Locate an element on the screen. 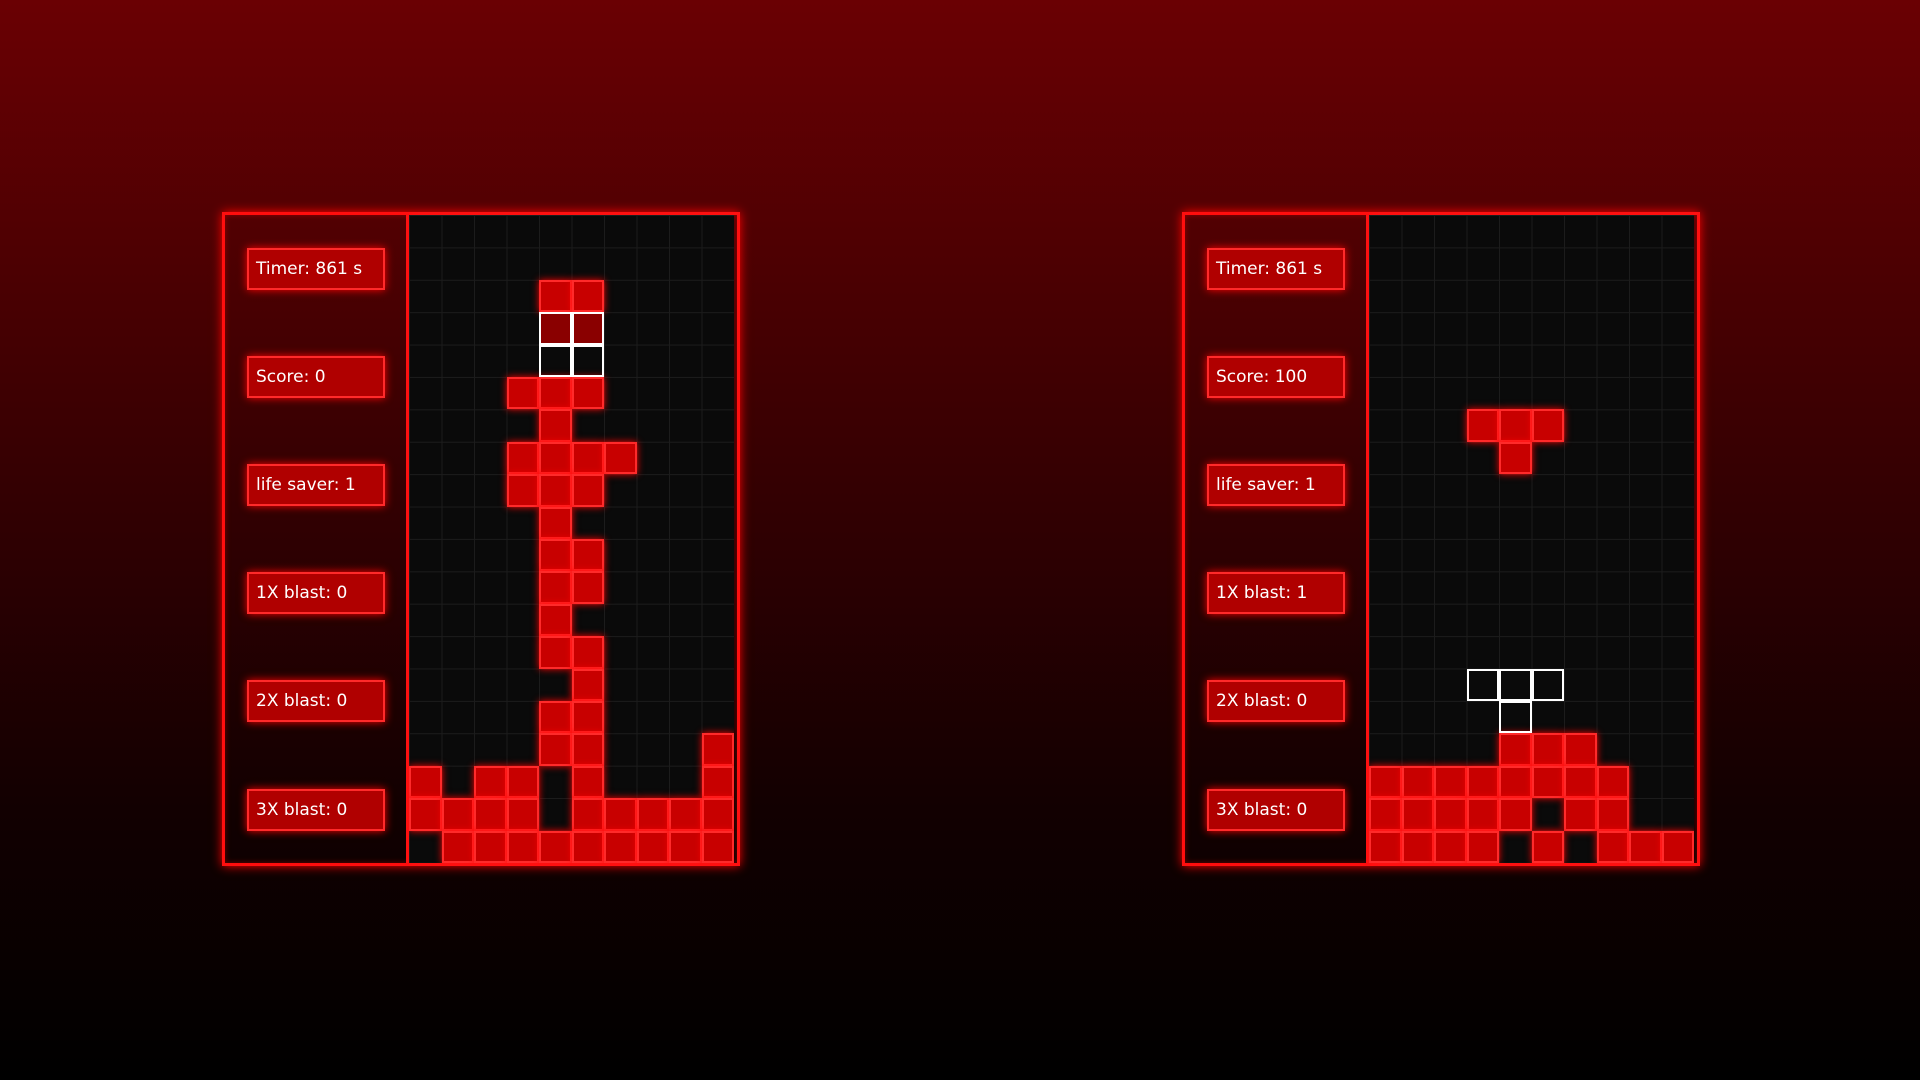  blast-1x-display: 1X blast: 0 is located at coordinates (316, 593).